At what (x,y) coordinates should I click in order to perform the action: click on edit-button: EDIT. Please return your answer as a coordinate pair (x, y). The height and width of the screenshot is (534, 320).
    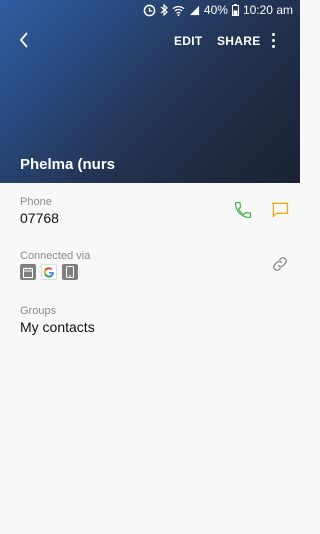
    Looking at the image, I should click on (188, 41).